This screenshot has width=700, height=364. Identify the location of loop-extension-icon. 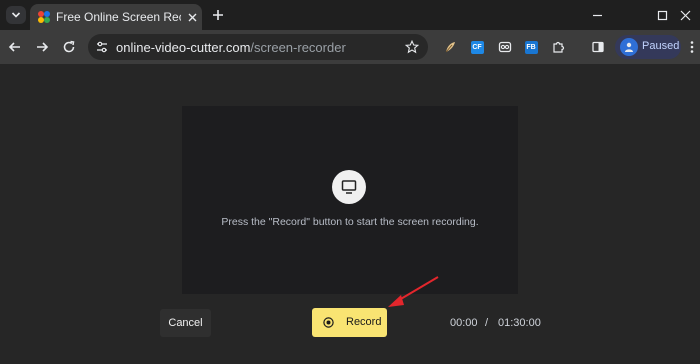
(505, 47).